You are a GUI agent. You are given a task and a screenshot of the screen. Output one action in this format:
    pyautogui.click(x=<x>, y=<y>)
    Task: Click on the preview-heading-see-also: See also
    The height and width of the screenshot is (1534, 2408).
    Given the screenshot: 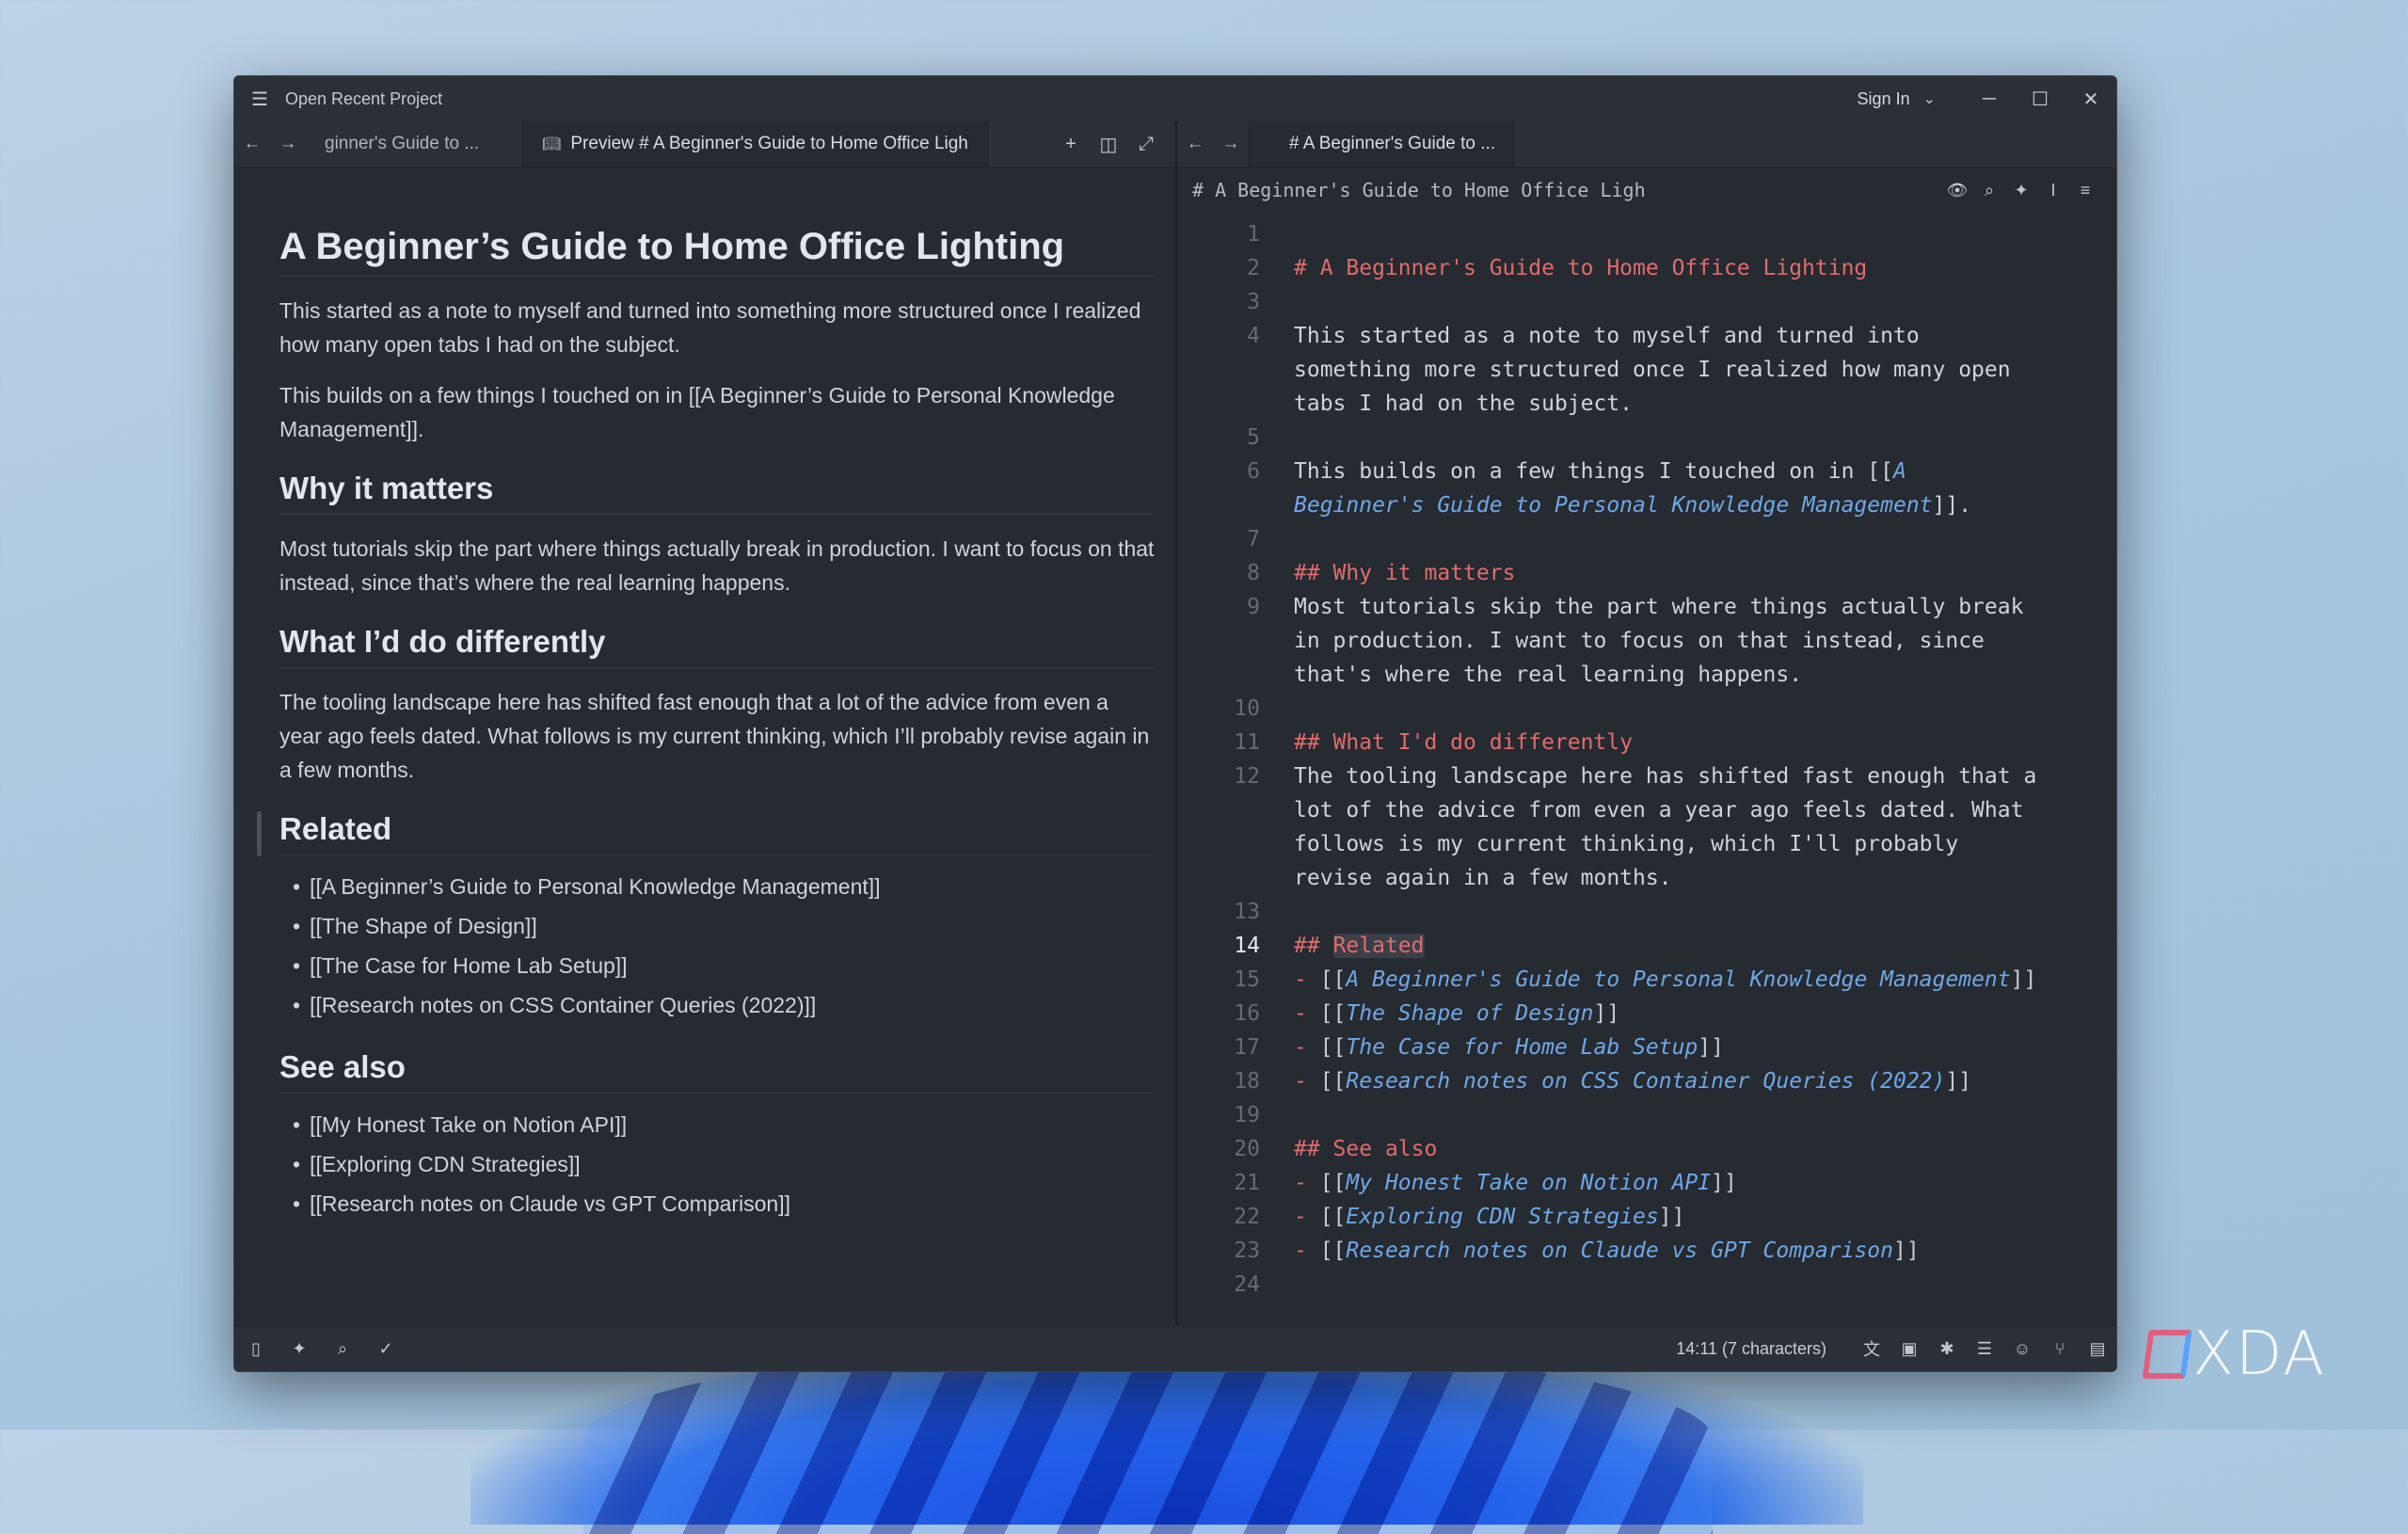 What is the action you would take?
    pyautogui.click(x=716, y=1071)
    